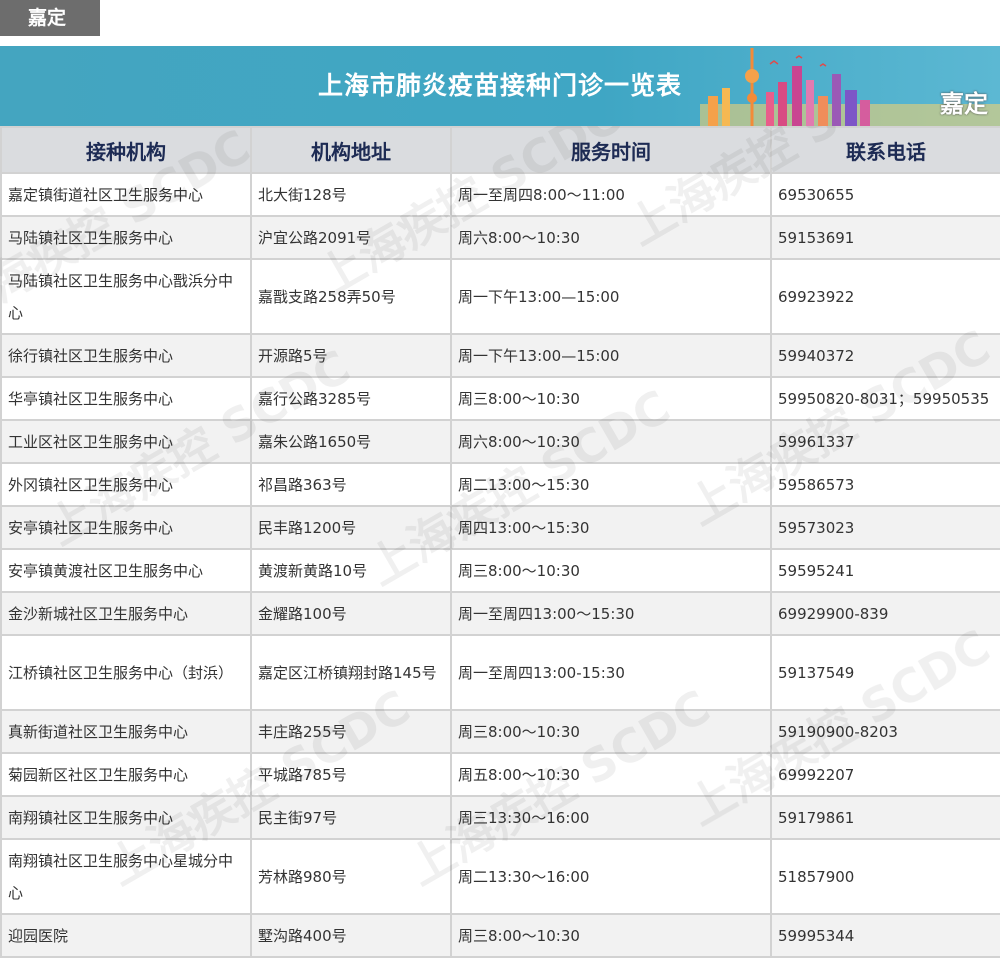  I want to click on address-cell: 嘉朱公路1650号, so click(351, 441).